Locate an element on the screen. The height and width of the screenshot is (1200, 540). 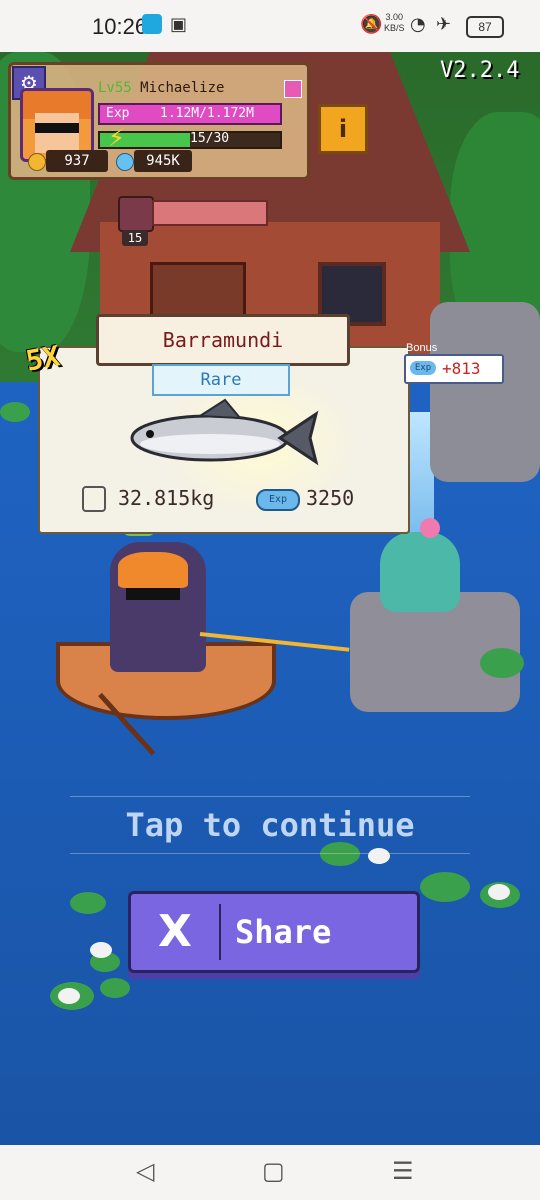
net-speed: 3.00 KB/S is located at coordinates (394, 23).